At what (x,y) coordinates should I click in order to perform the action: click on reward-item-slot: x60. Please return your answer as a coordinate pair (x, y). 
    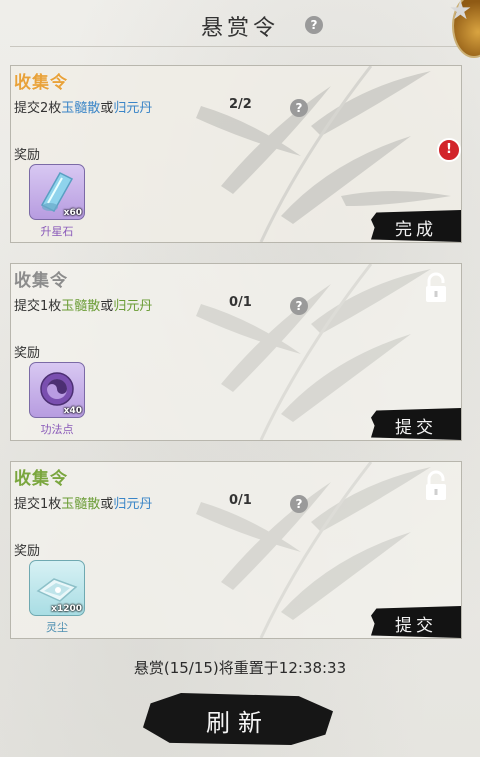
    Looking at the image, I should click on (57, 192).